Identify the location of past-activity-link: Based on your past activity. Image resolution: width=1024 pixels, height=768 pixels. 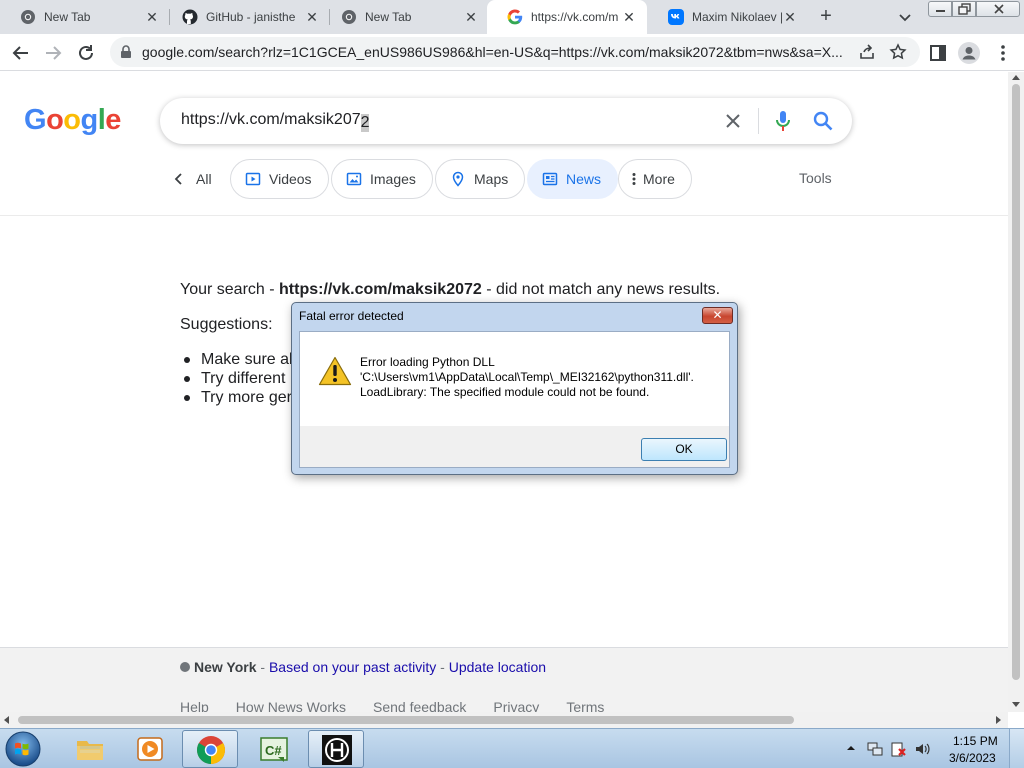
(352, 667).